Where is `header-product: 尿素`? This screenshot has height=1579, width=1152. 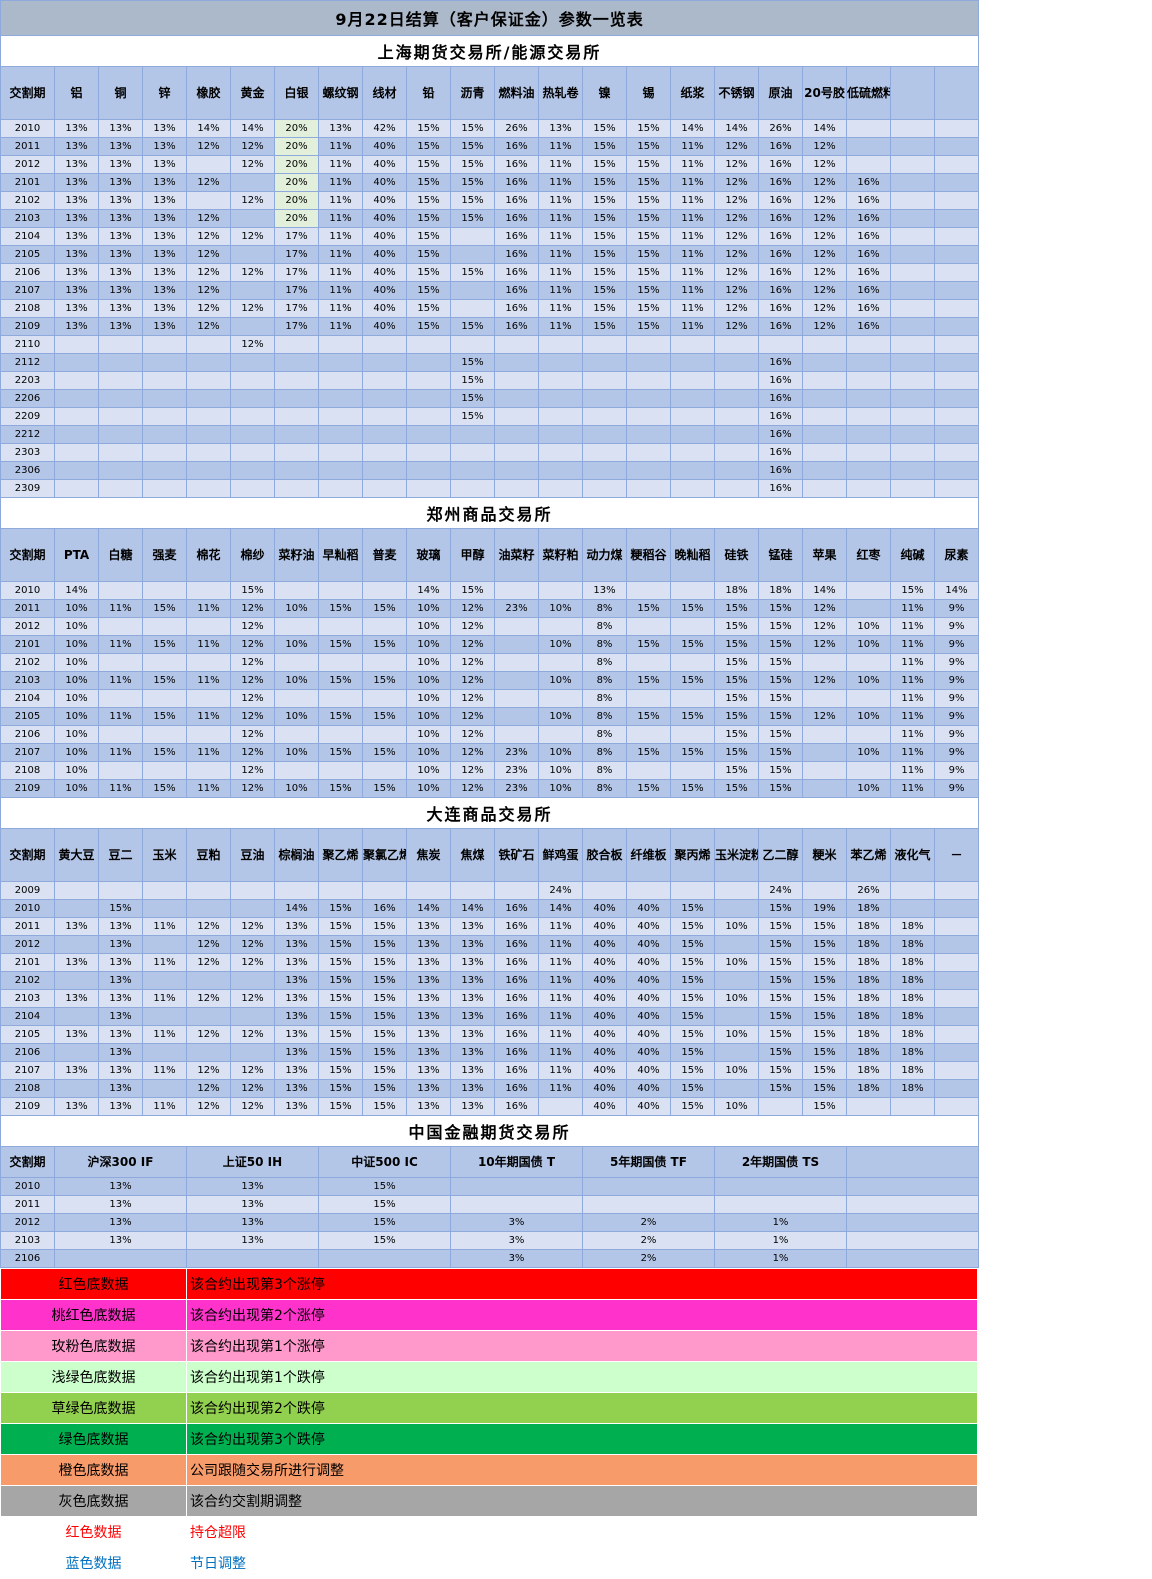
header-product: 尿素 is located at coordinates (956, 555).